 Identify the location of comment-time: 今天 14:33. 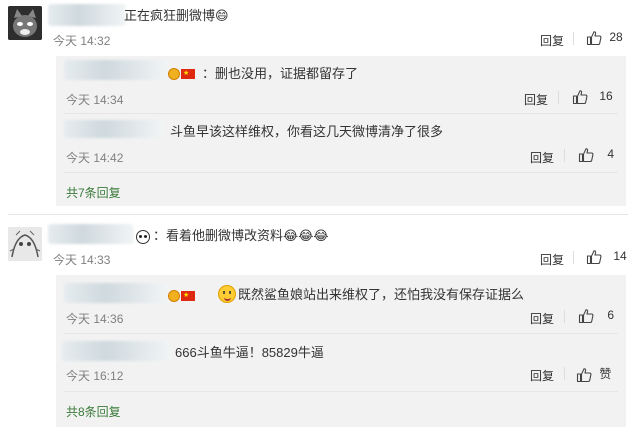
(82, 260).